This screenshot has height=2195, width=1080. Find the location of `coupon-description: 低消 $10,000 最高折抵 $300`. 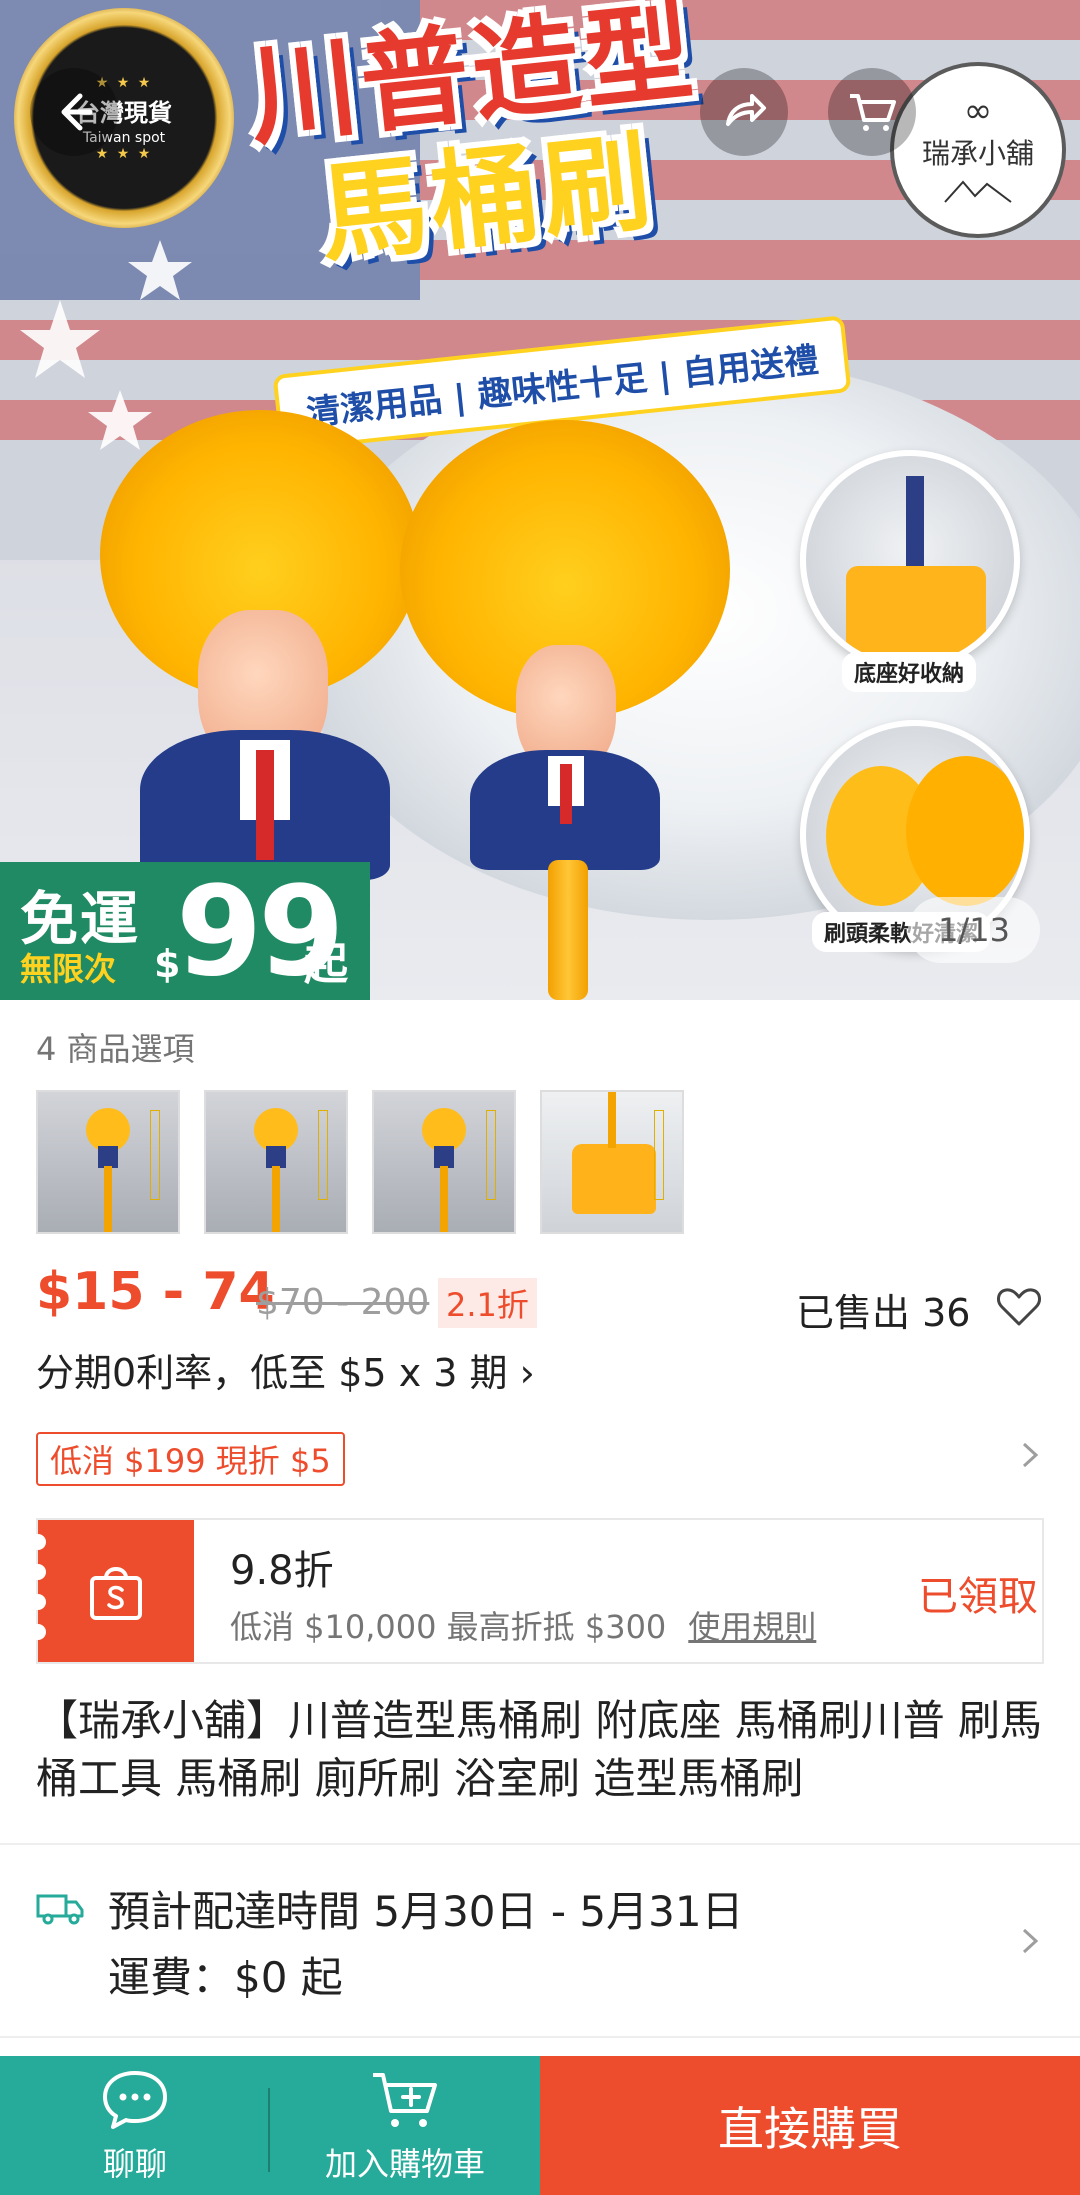

coupon-description: 低消 $10,000 最高折抵 $300 is located at coordinates (448, 1627).